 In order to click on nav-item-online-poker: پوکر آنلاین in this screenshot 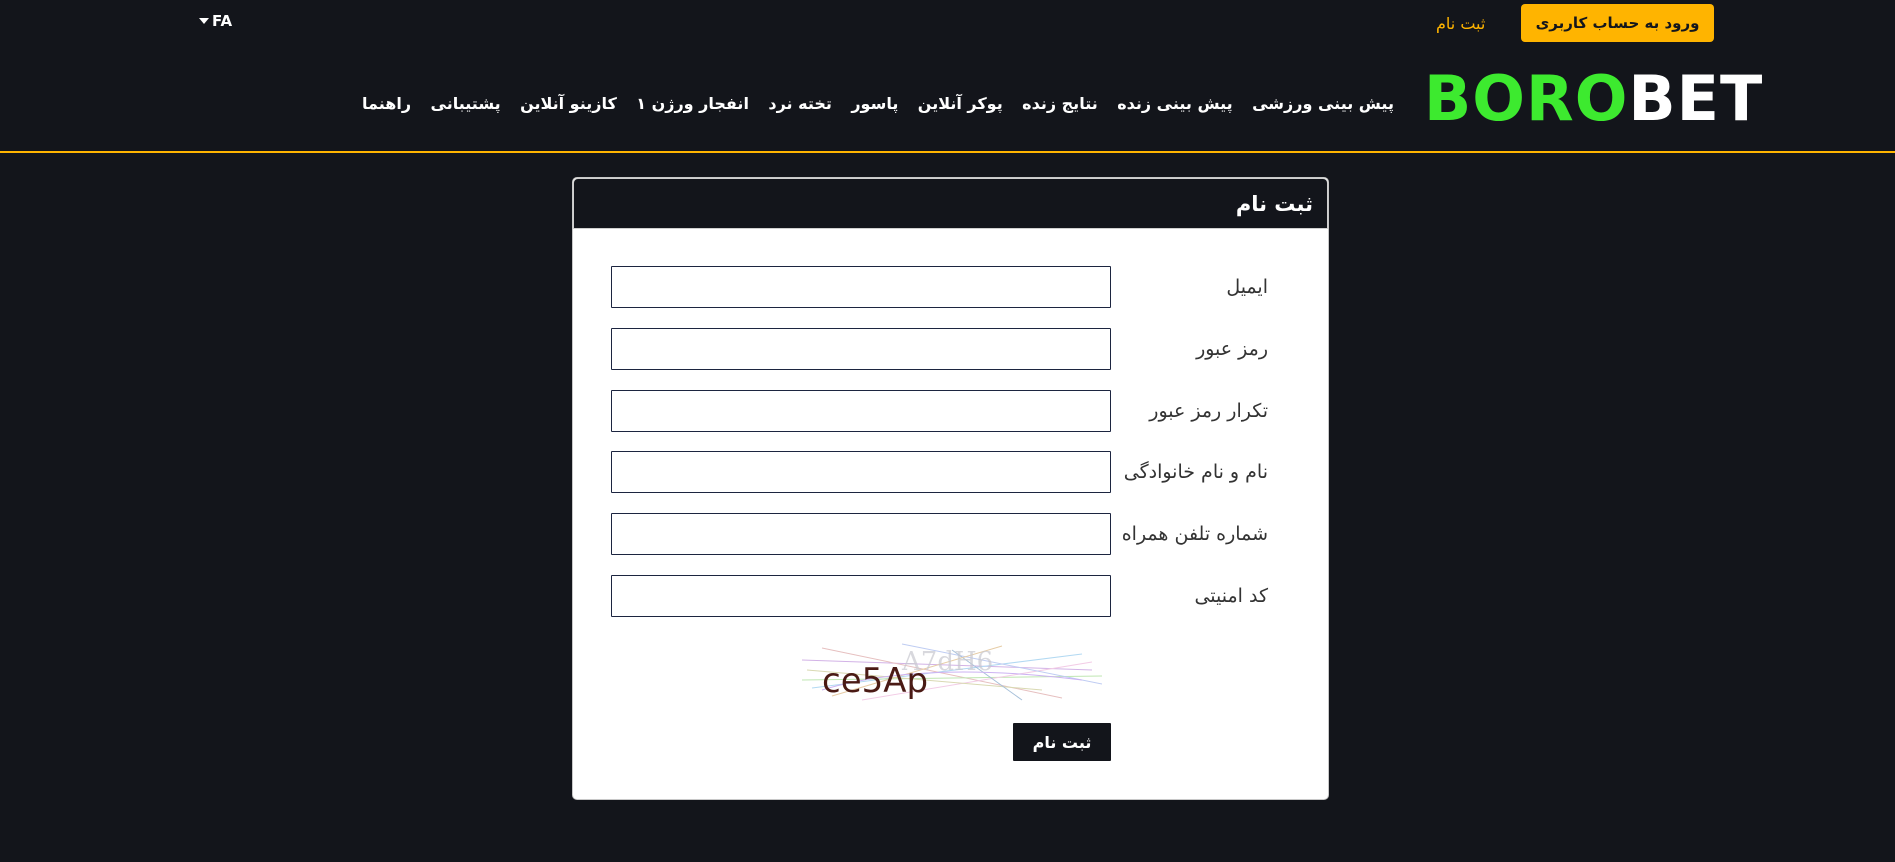, I will do `click(960, 103)`.